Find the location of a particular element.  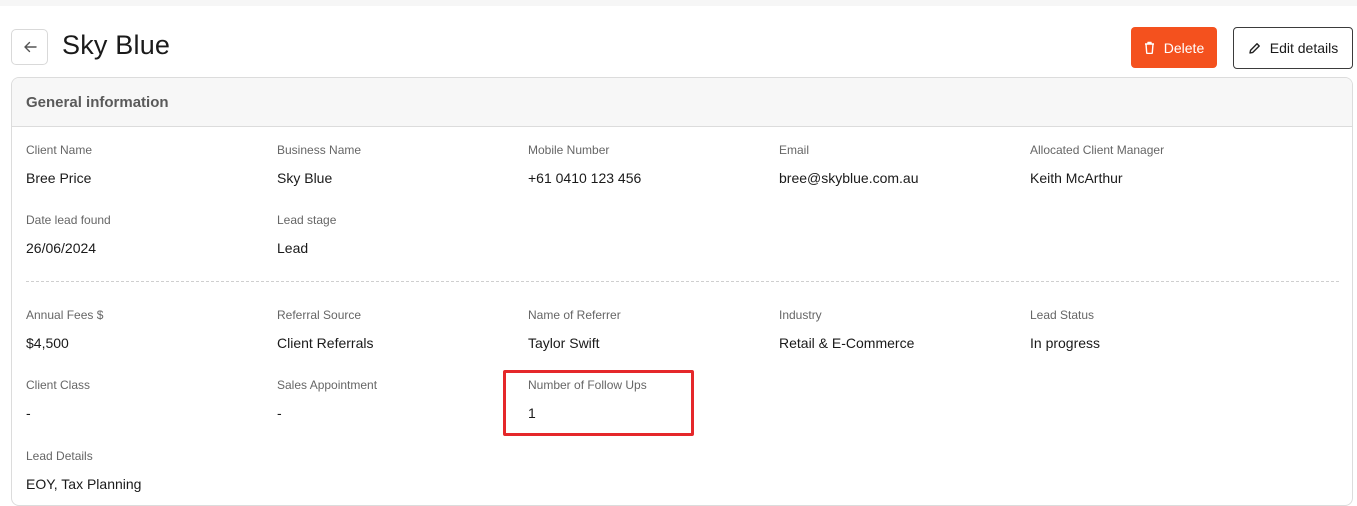

arrow-left-icon is located at coordinates (30, 47).